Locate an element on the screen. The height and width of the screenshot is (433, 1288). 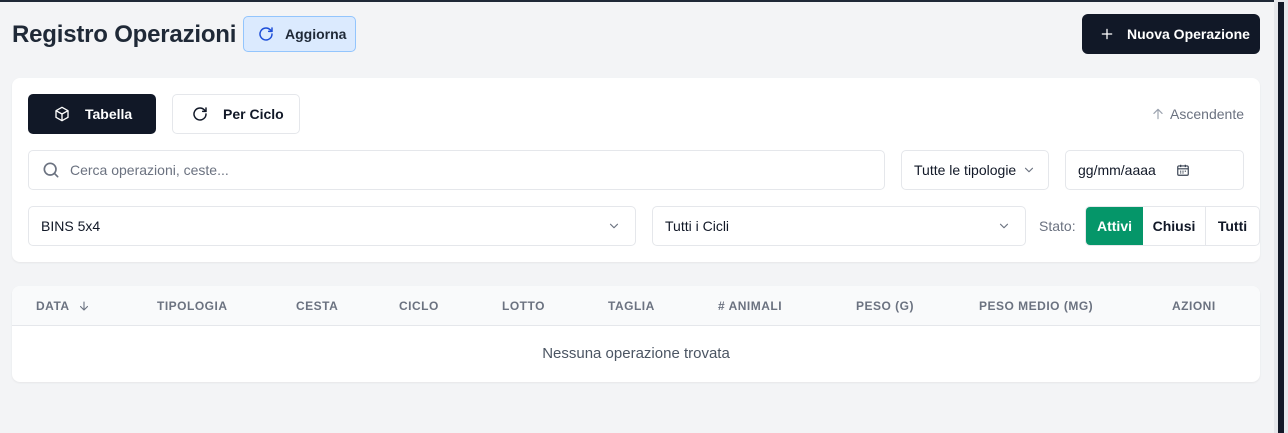
type-select-value: Tutte le tipologie is located at coordinates (965, 170).